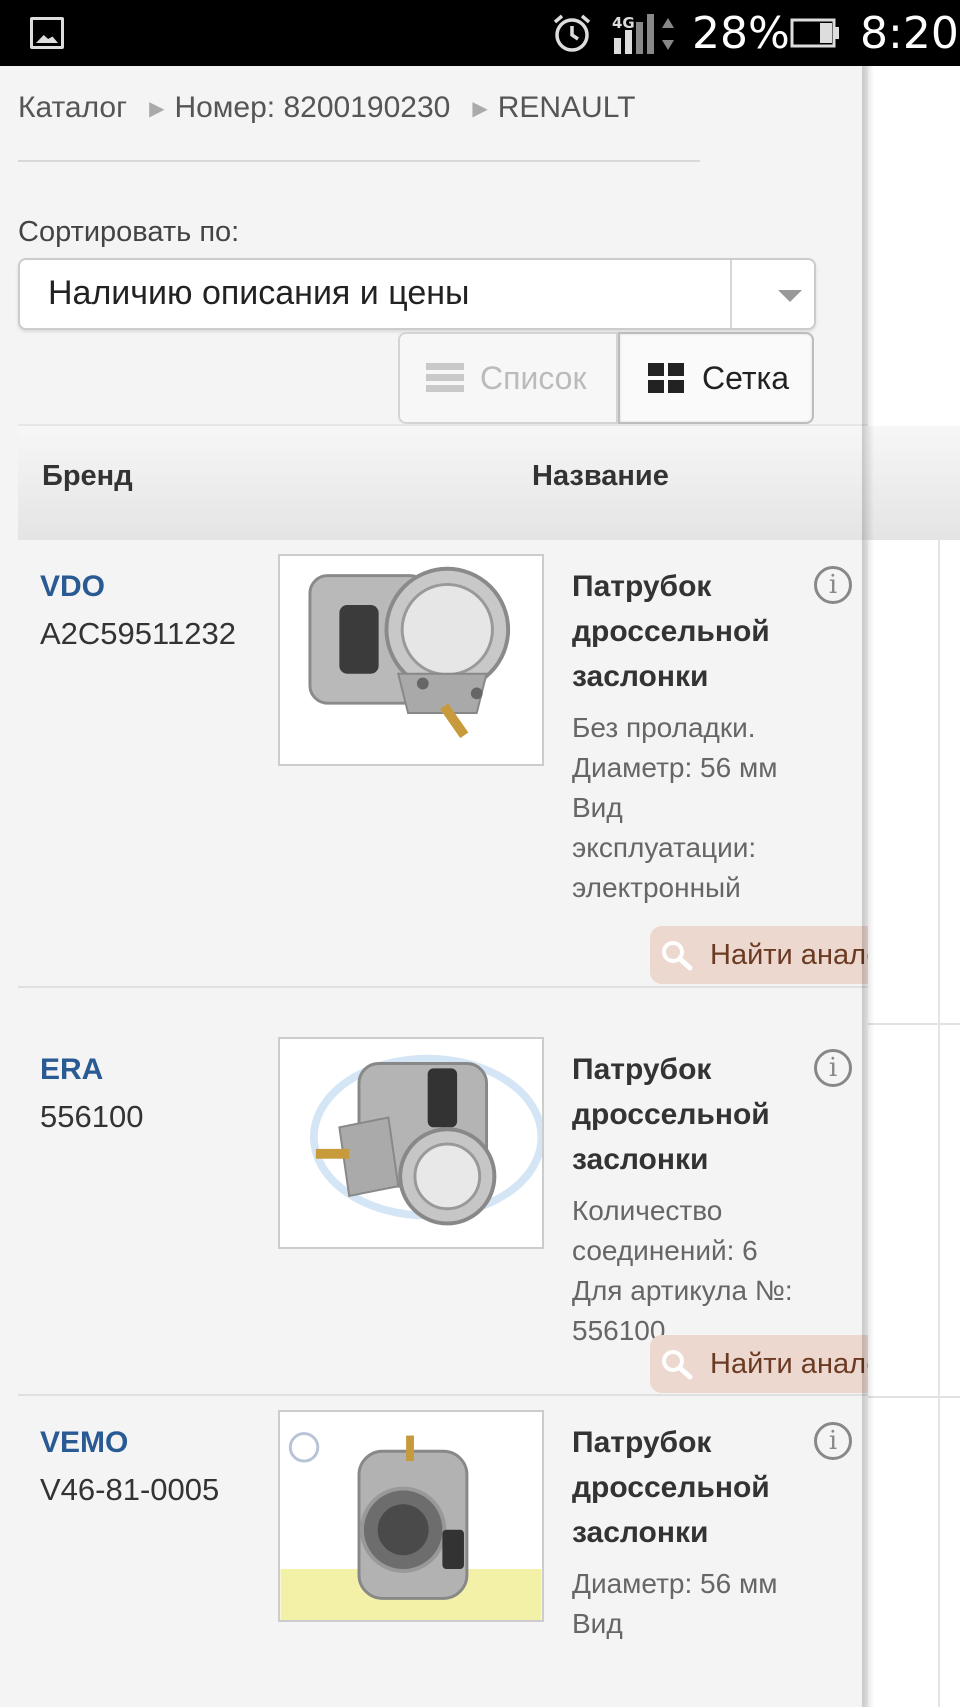 Image resolution: width=960 pixels, height=1707 pixels. Describe the element at coordinates (600, 476) in the screenshot. I see `name-column-header: Название` at that location.